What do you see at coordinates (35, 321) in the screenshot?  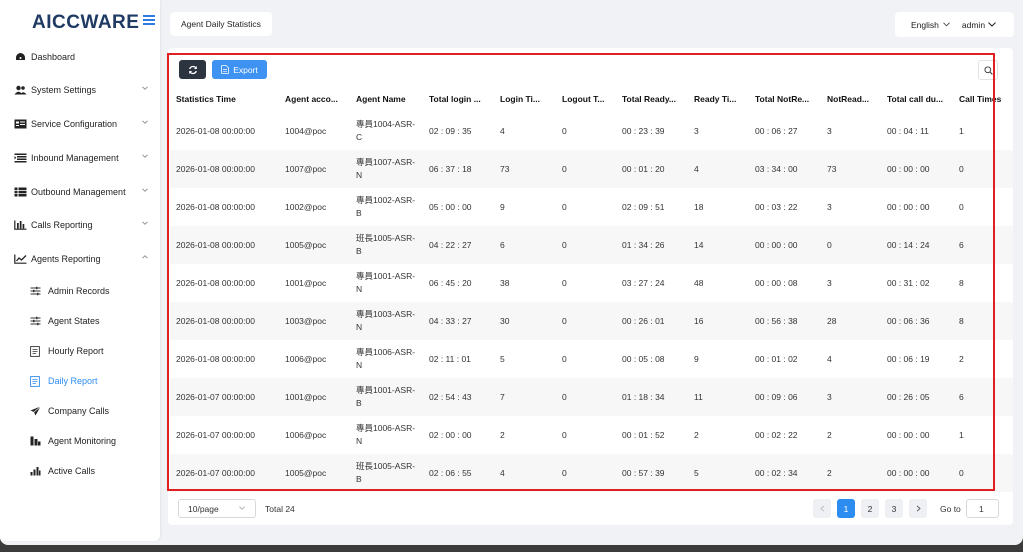 I see `sliders-icon` at bounding box center [35, 321].